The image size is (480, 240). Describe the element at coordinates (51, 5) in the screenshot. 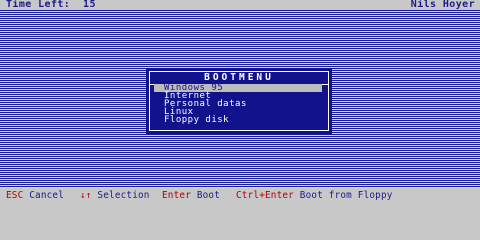

I see `time-left-label: Time Left: 15` at that location.